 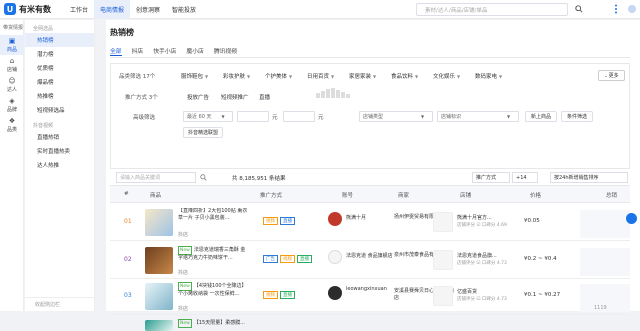 I want to click on category-chip: 文化娱乐 ▼, so click(x=447, y=76).